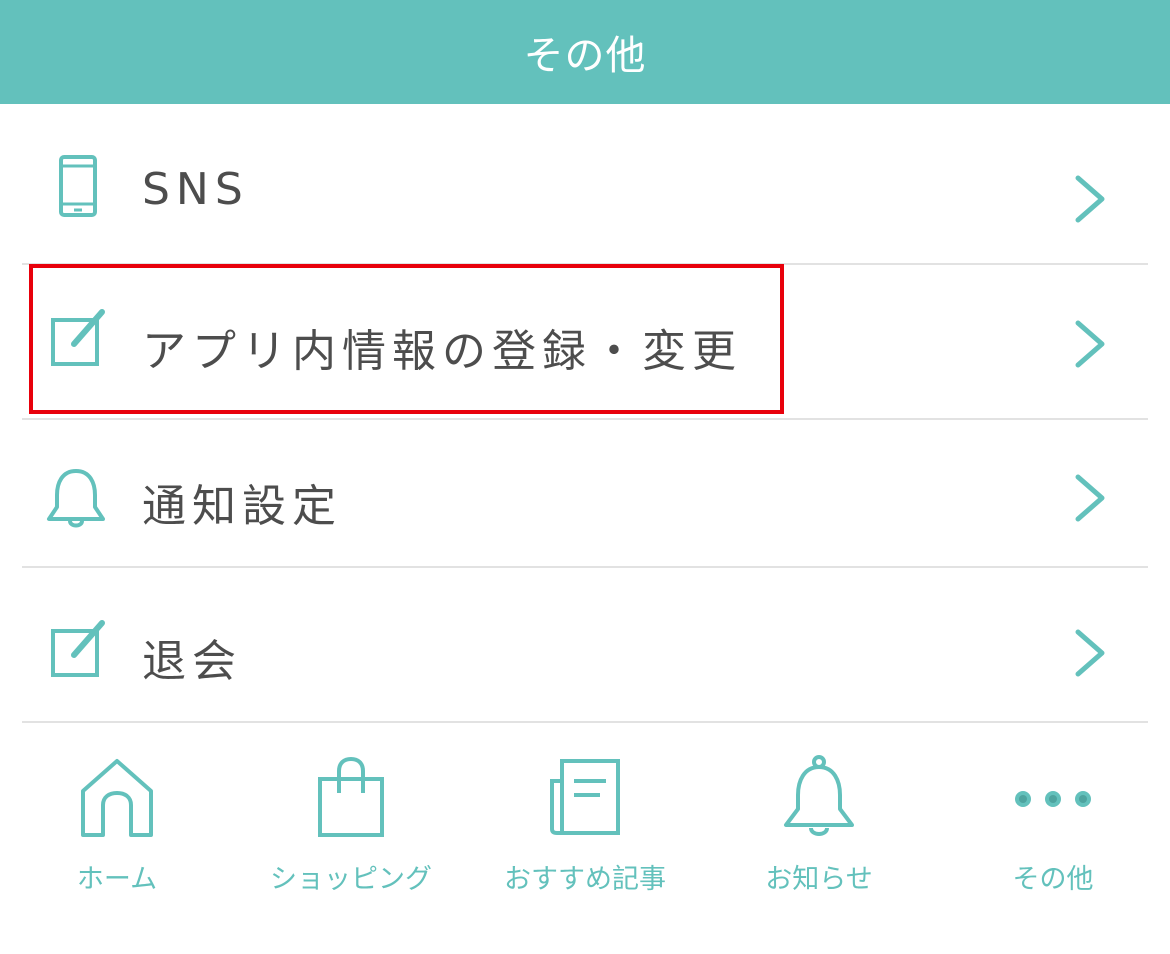 The width and height of the screenshot is (1170, 954). I want to click on page-title: その他, so click(585, 56).